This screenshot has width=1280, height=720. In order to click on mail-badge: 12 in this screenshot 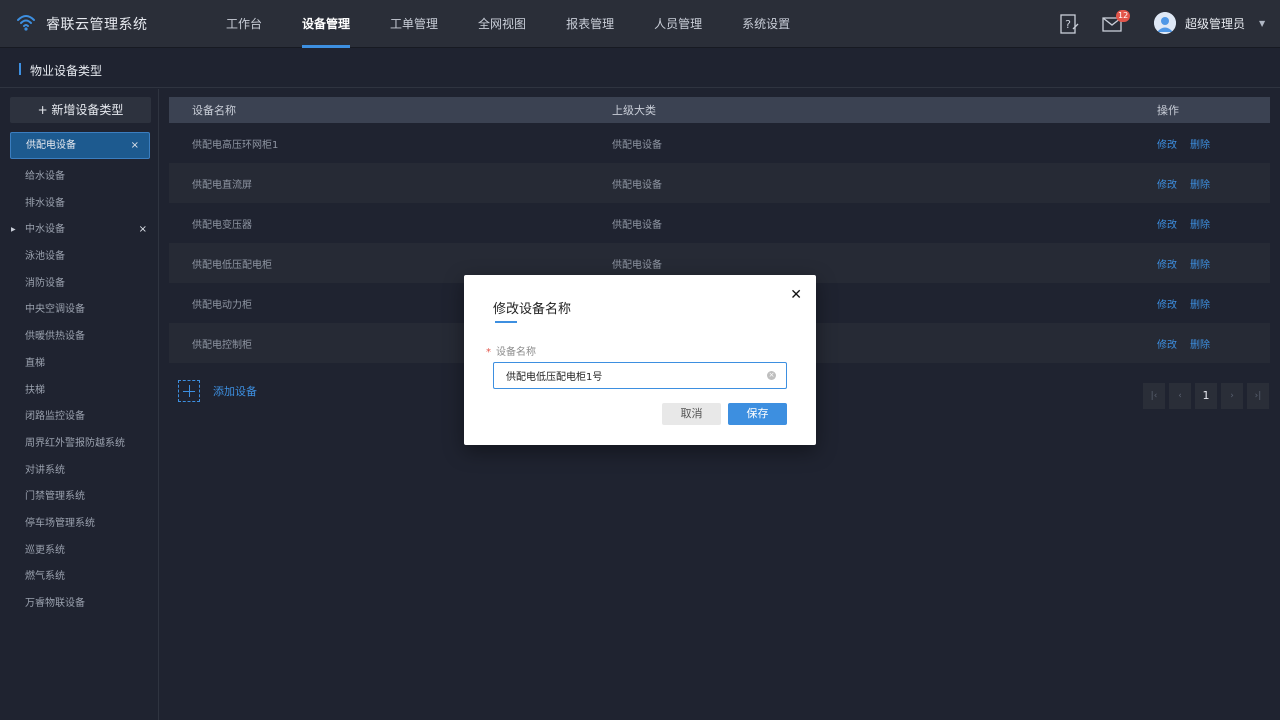, I will do `click(1123, 16)`.